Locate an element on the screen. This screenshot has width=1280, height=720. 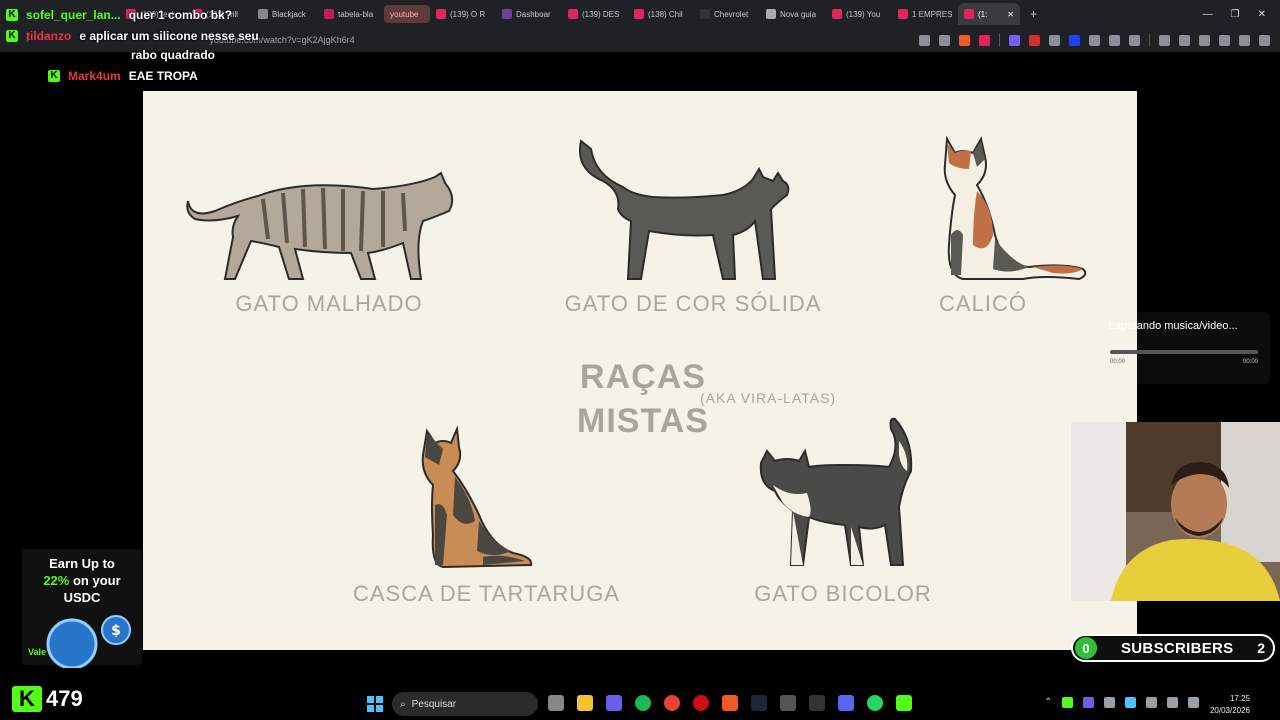
cast-icon is located at coordinates (924, 40).